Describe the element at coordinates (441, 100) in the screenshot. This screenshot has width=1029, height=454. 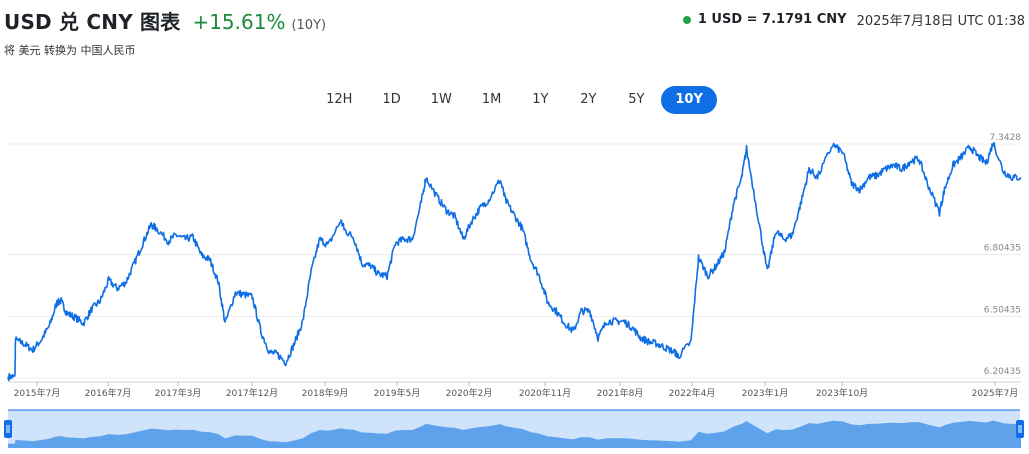
I see `tab-1w: 1W` at that location.